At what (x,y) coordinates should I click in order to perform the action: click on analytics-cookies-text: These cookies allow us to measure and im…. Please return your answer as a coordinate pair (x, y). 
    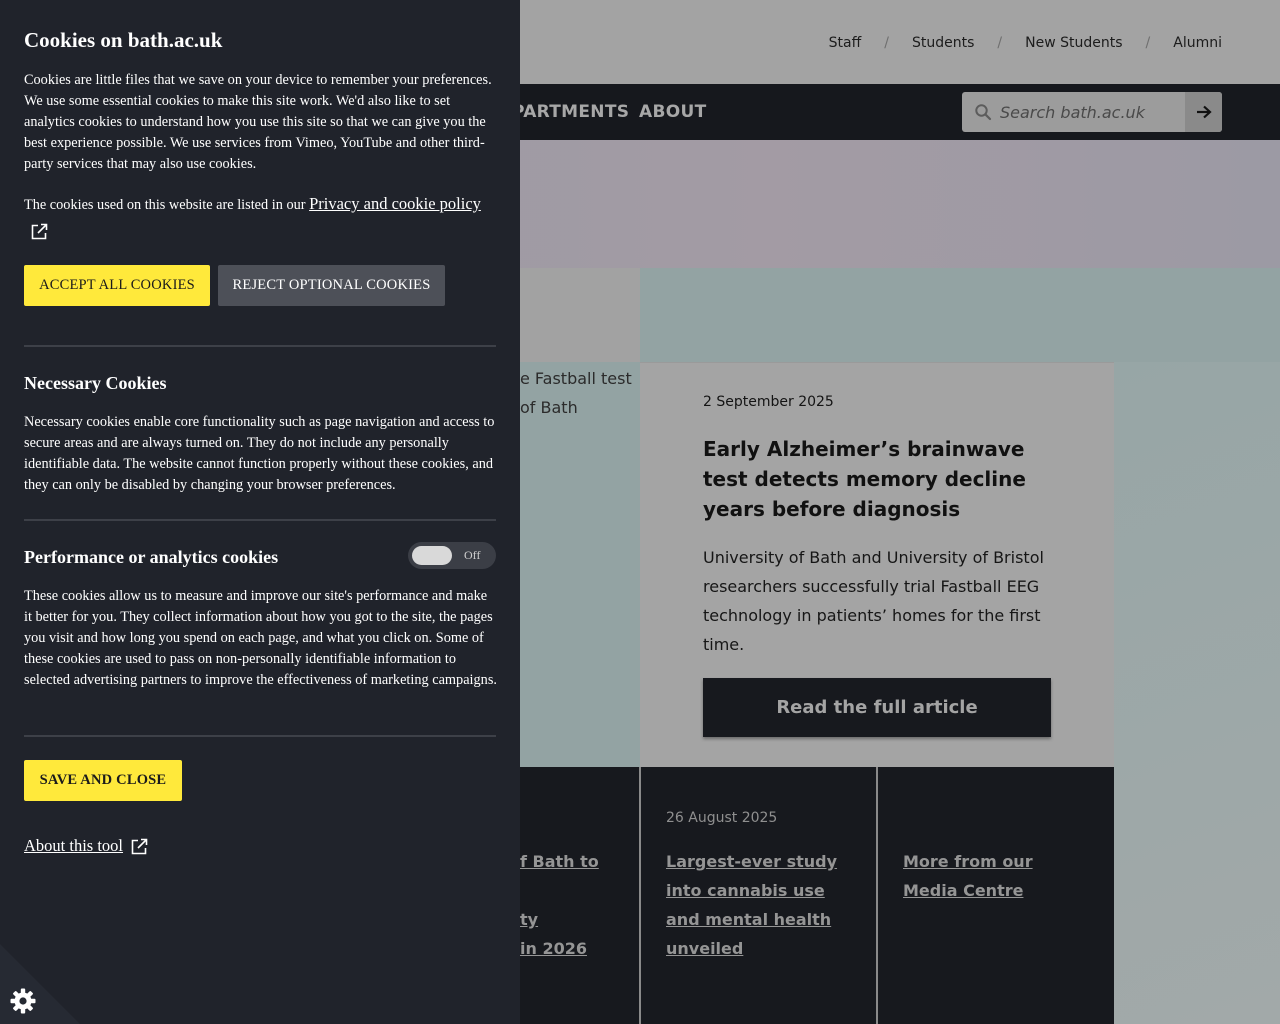
    Looking at the image, I should click on (260, 638).